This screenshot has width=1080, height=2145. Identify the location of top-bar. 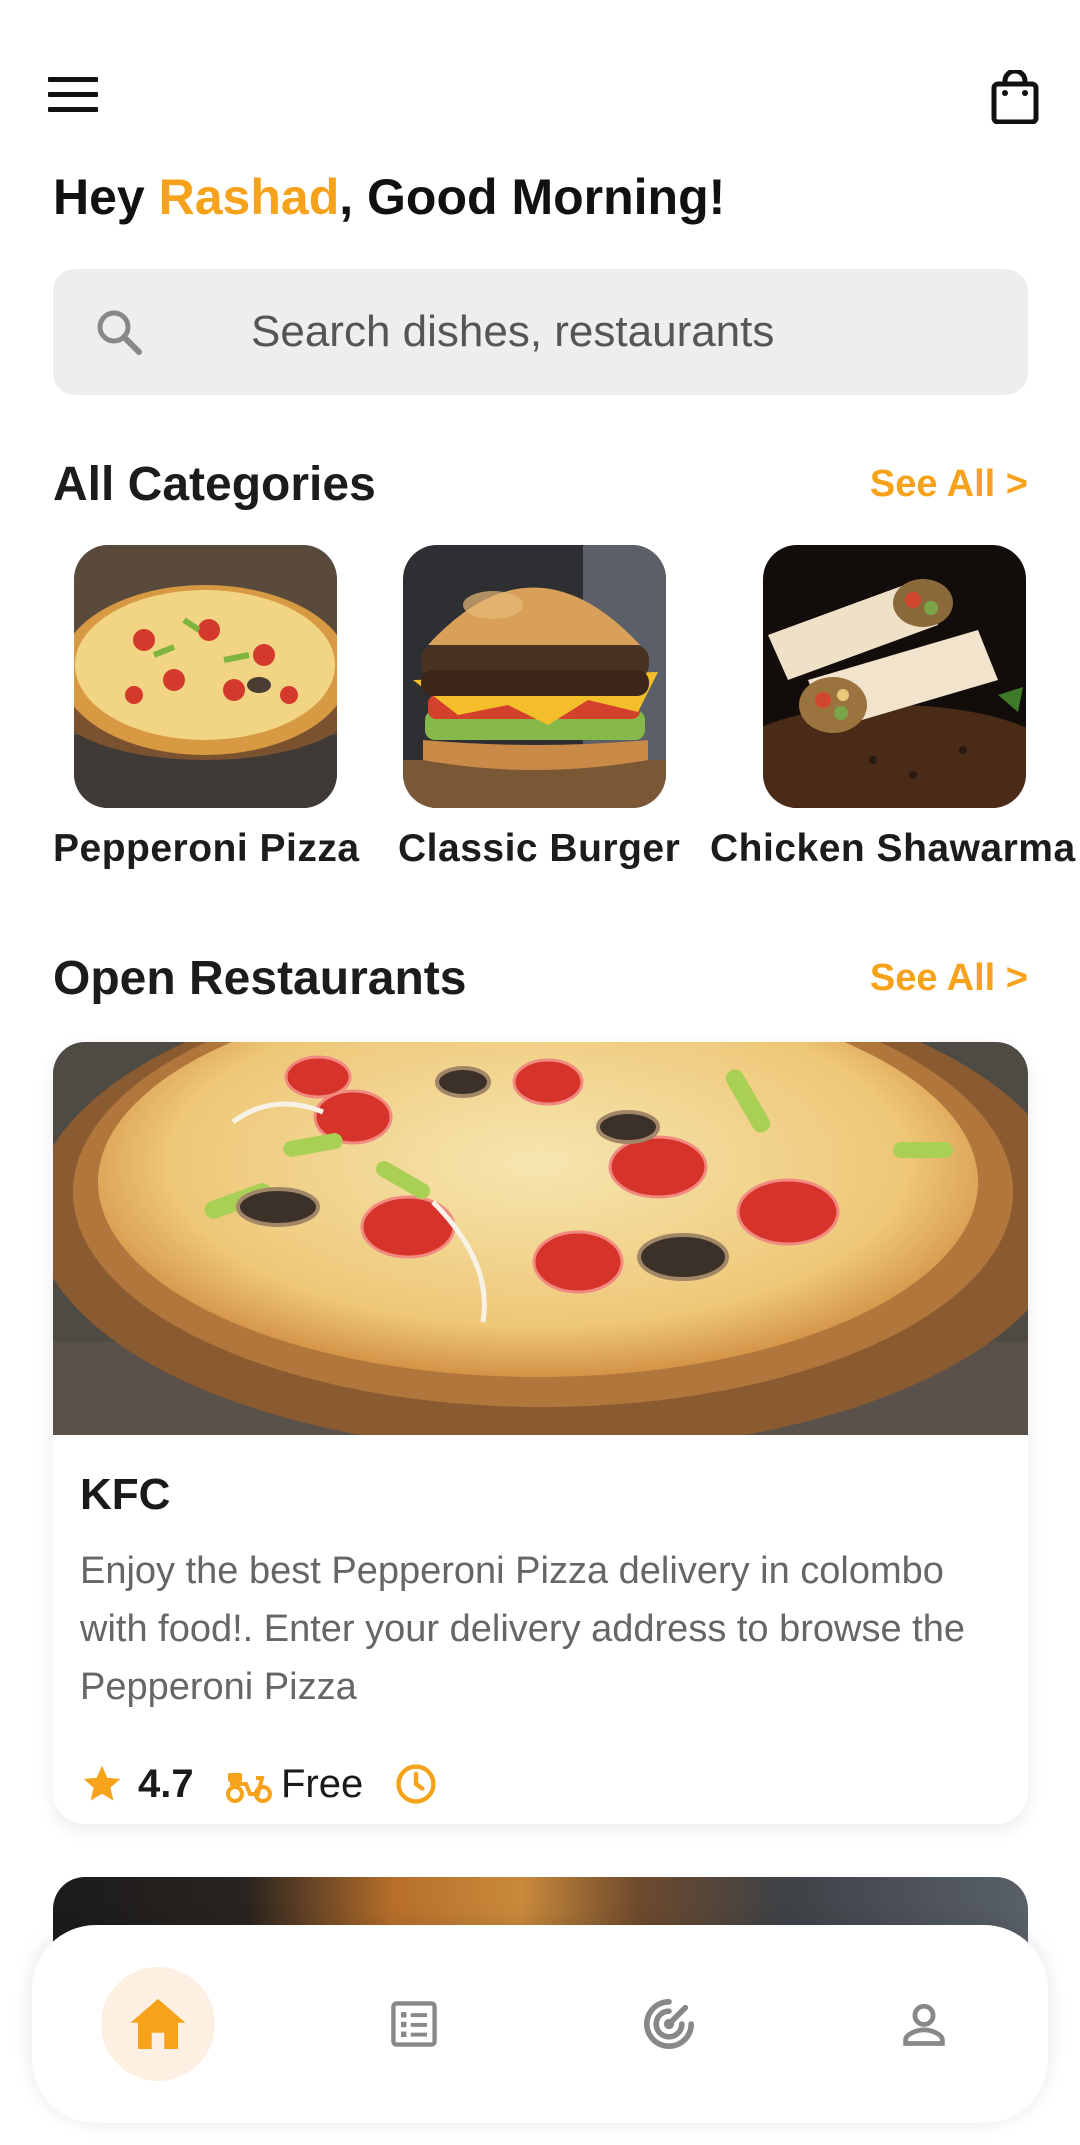
(540, 80).